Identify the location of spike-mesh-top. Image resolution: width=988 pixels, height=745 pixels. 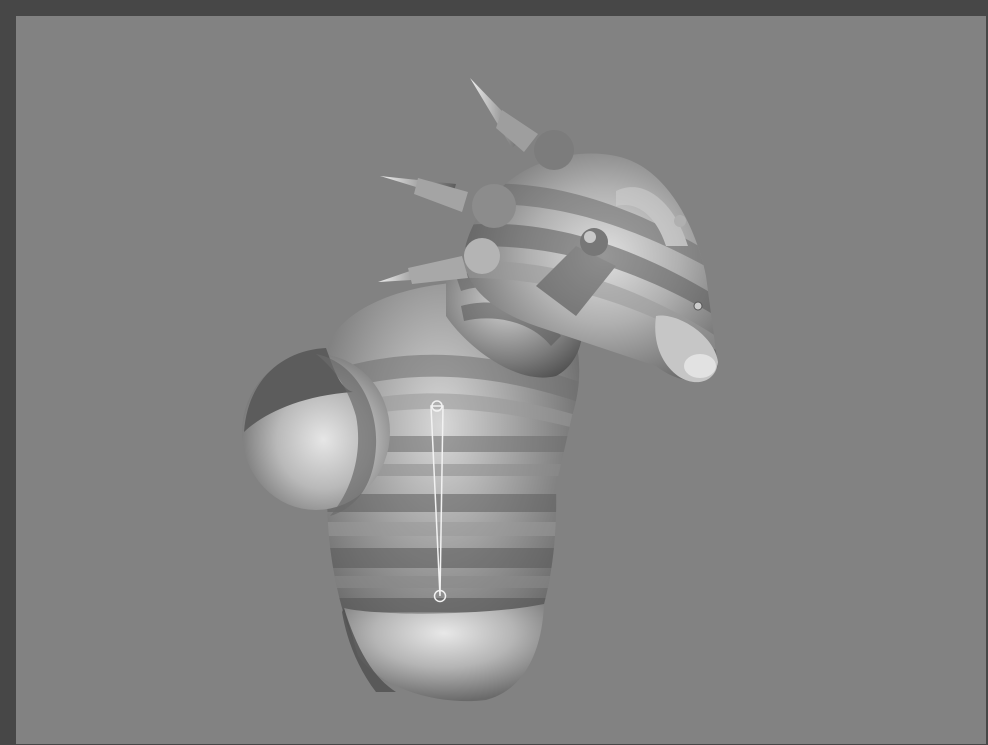
(504, 115).